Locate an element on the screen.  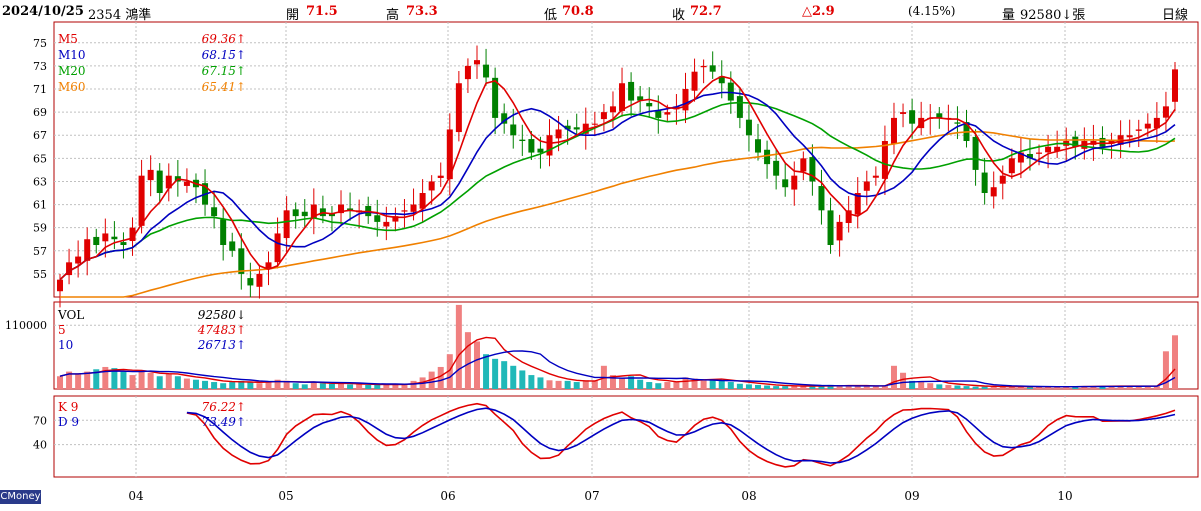
price-tick-label: 55 is located at coordinates (40, 274).